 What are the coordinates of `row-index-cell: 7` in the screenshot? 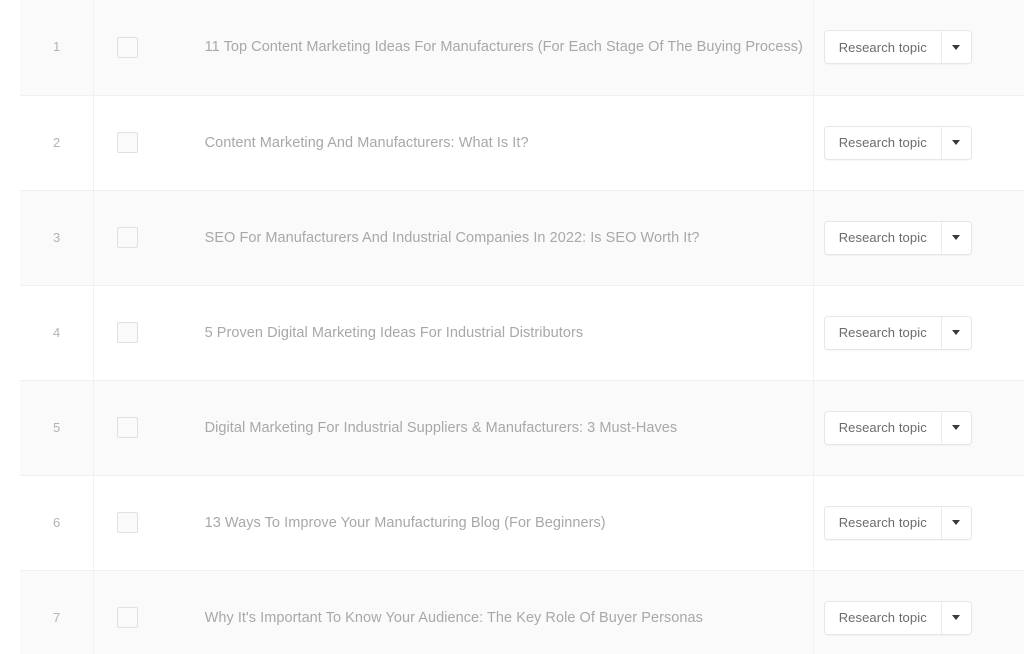 It's located at (57, 611).